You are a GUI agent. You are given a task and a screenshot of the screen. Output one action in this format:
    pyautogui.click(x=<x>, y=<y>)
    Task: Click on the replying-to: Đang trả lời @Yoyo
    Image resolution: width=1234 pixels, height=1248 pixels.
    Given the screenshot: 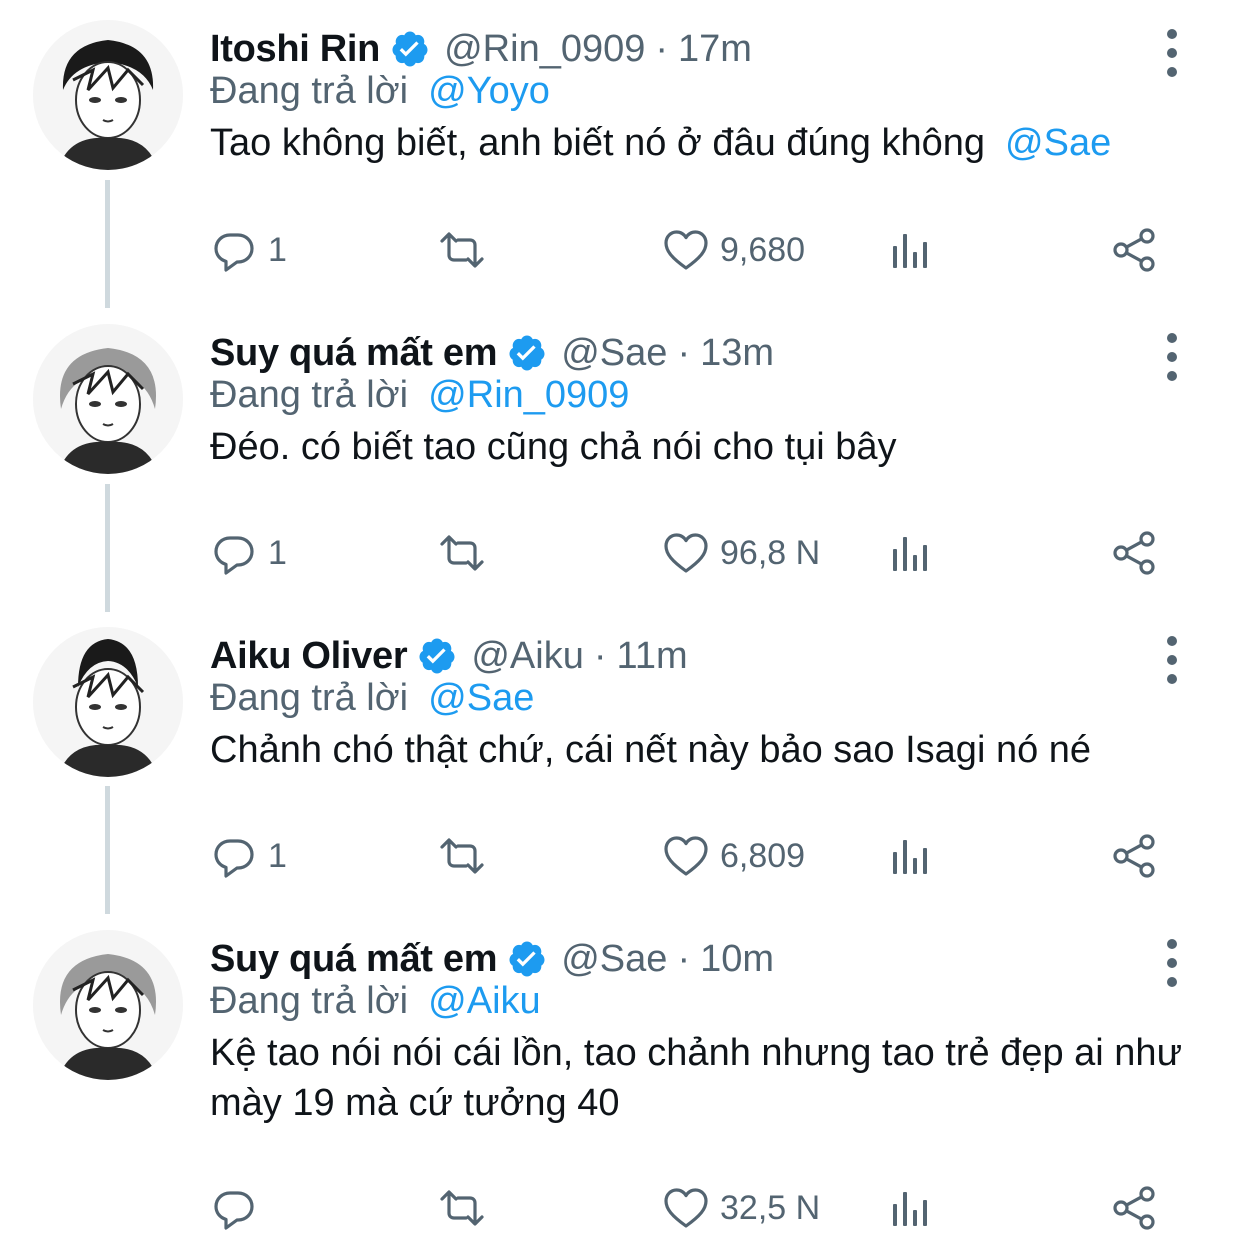 What is the action you would take?
    pyautogui.click(x=380, y=91)
    